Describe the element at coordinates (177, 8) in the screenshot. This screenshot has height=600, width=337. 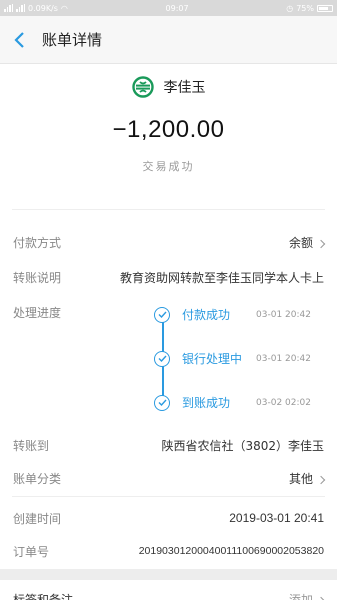
I see `clock: 09:07` at that location.